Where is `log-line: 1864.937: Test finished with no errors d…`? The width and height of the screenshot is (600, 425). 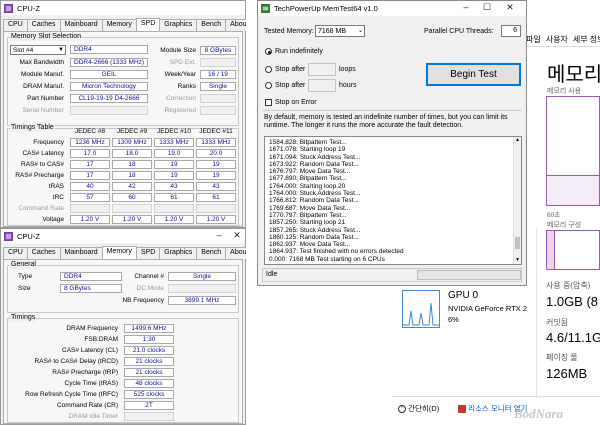
log-line: 1864.937: Test finished with no errors d… is located at coordinates (336, 252).